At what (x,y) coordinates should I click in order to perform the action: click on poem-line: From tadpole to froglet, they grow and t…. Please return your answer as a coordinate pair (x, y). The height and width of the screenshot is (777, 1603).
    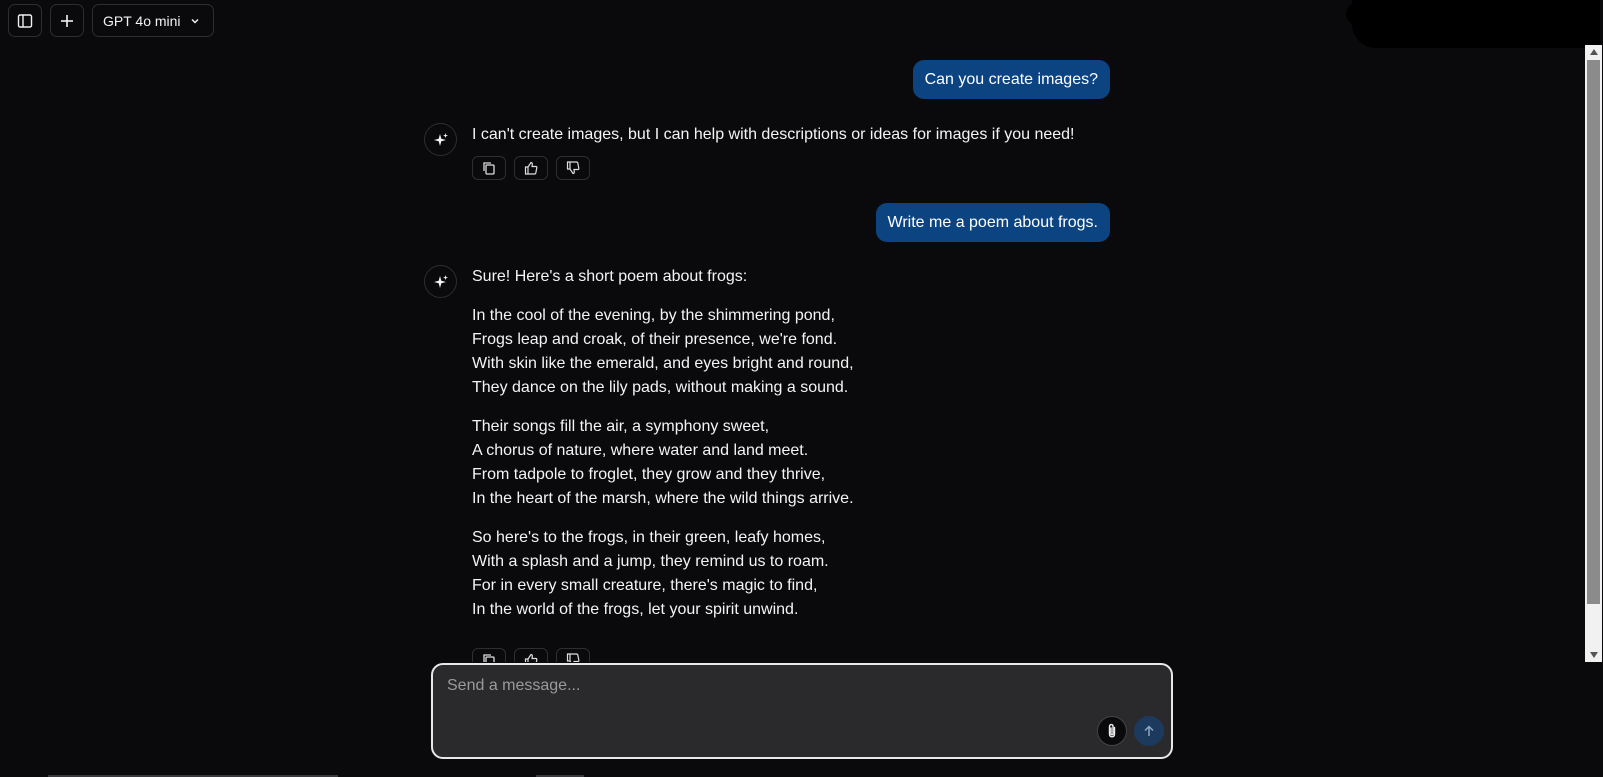
    Looking at the image, I should click on (649, 474).